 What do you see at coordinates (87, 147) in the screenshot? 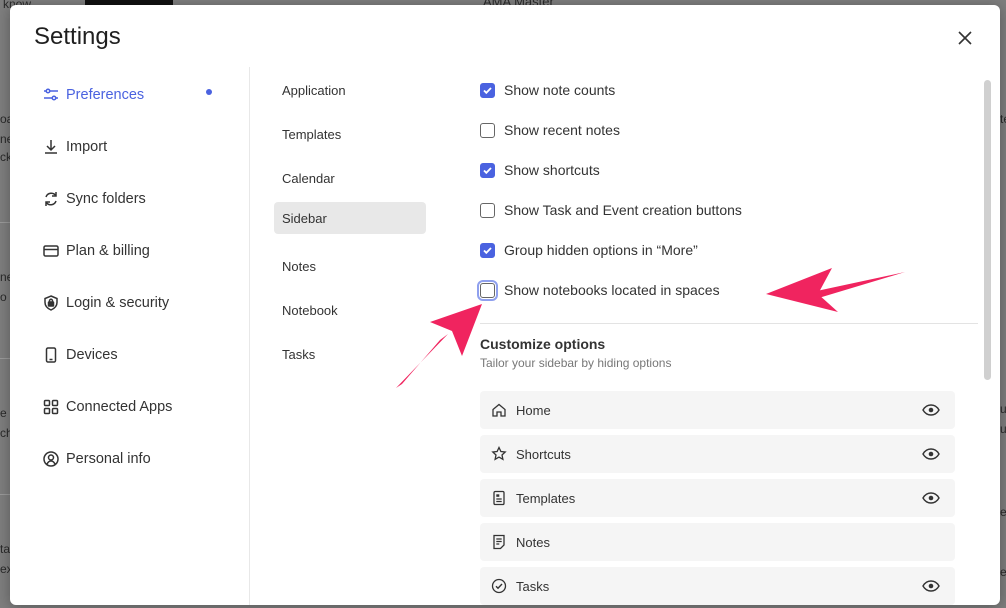
I see `nav-item-label: Import` at bounding box center [87, 147].